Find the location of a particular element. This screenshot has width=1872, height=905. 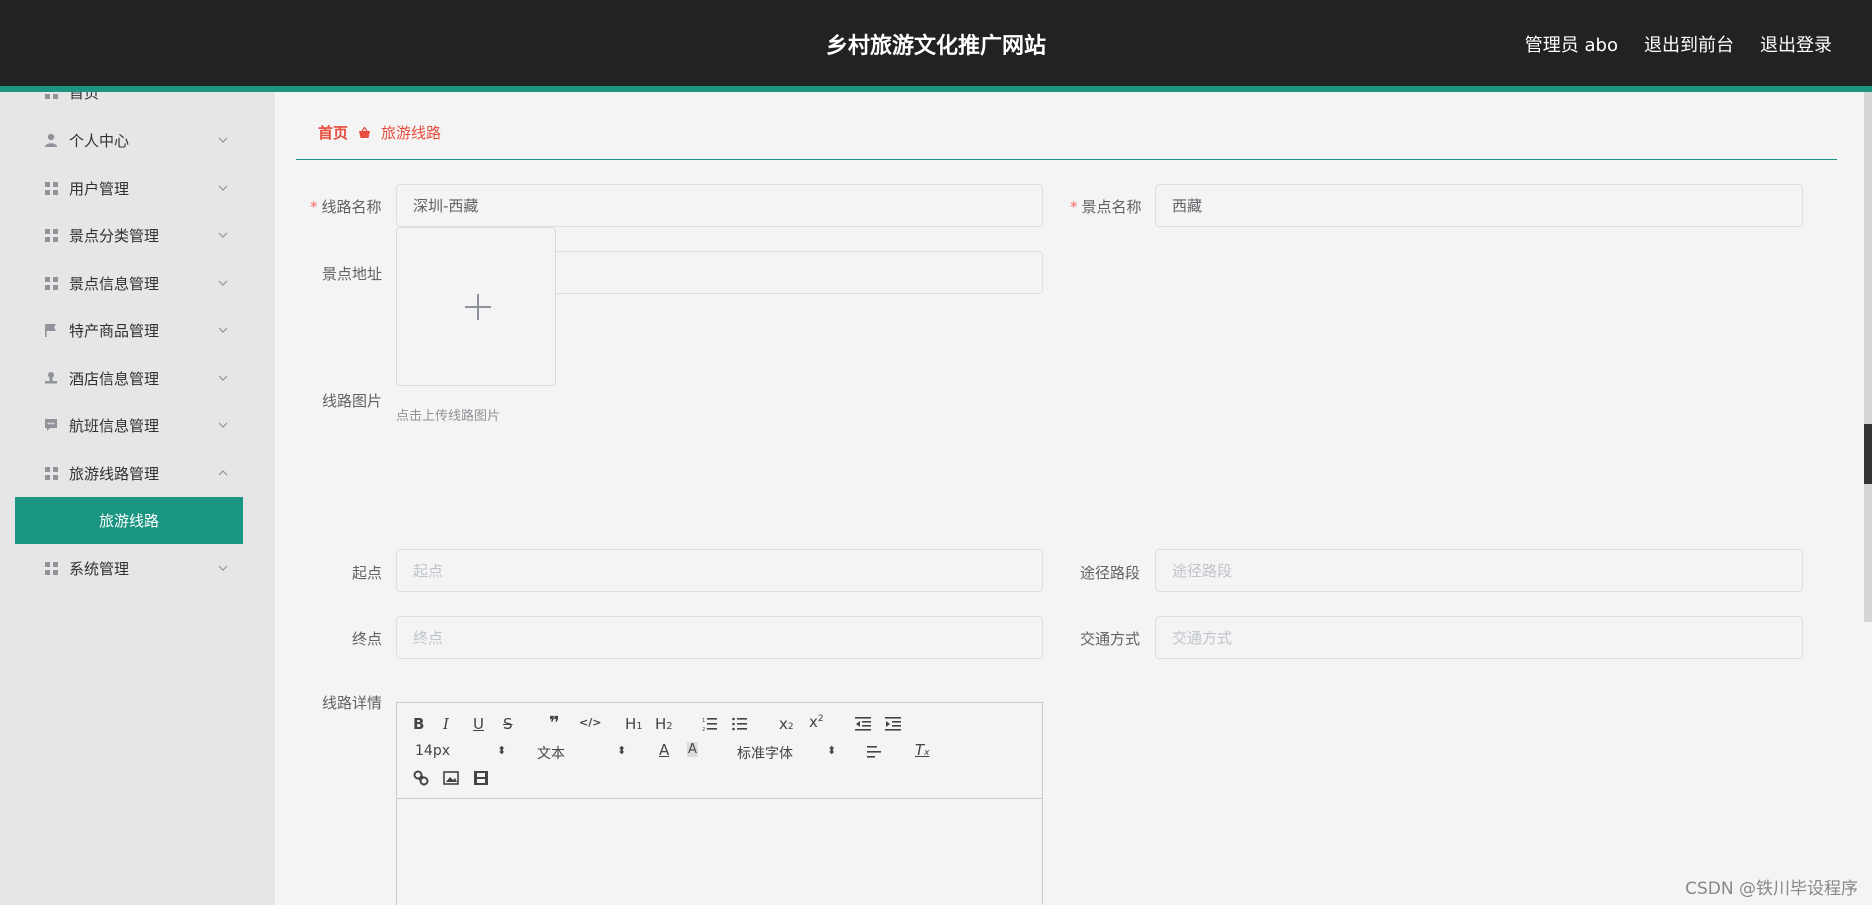

page-scrollbar is located at coordinates (1868, 357).